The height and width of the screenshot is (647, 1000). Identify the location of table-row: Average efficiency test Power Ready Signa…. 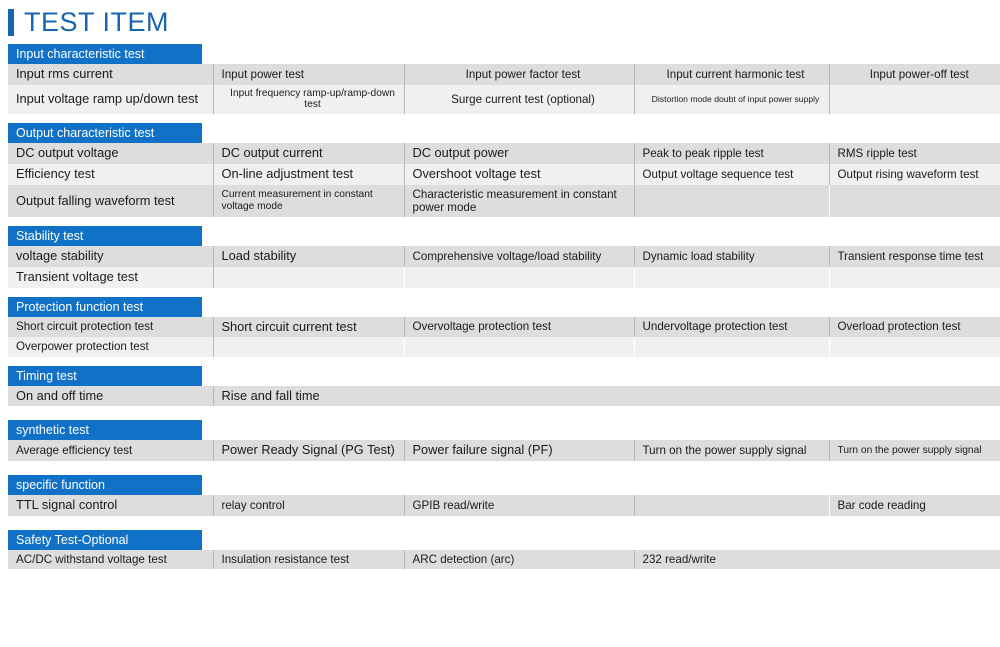
(504, 451).